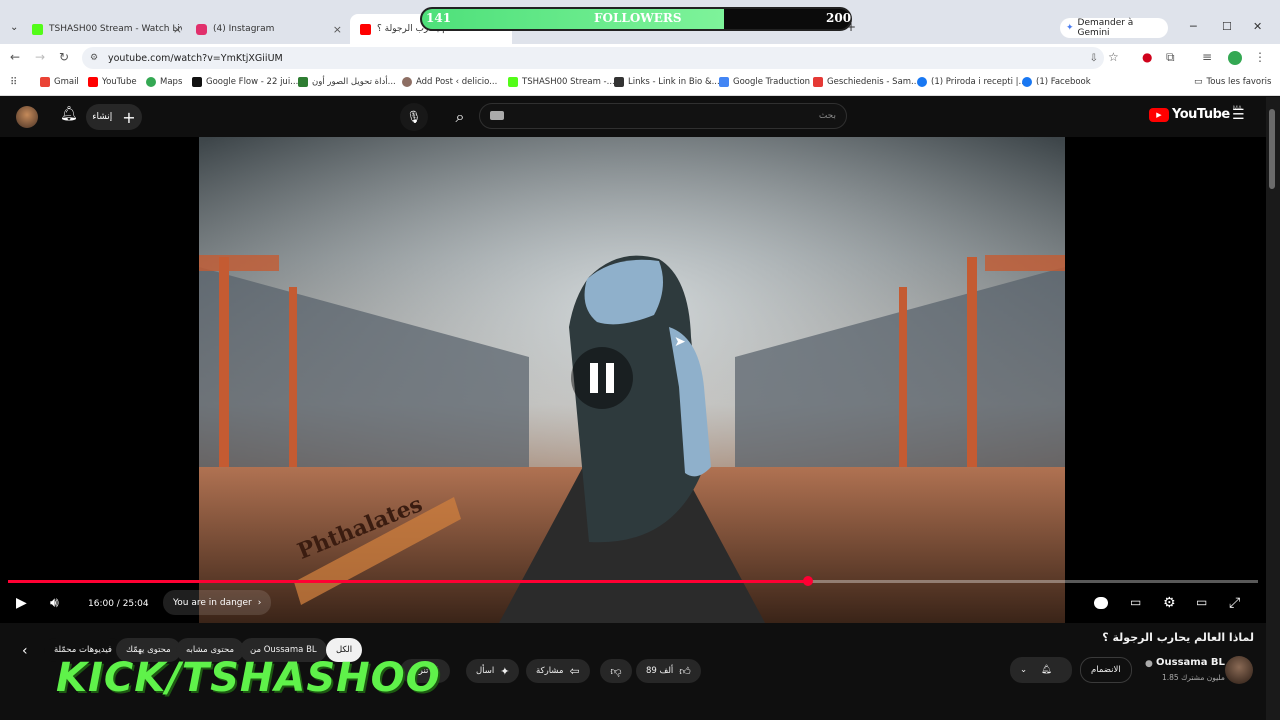 The image size is (1280, 720). Describe the element at coordinates (40, 57) in the screenshot. I see `forward-icon: →` at that location.